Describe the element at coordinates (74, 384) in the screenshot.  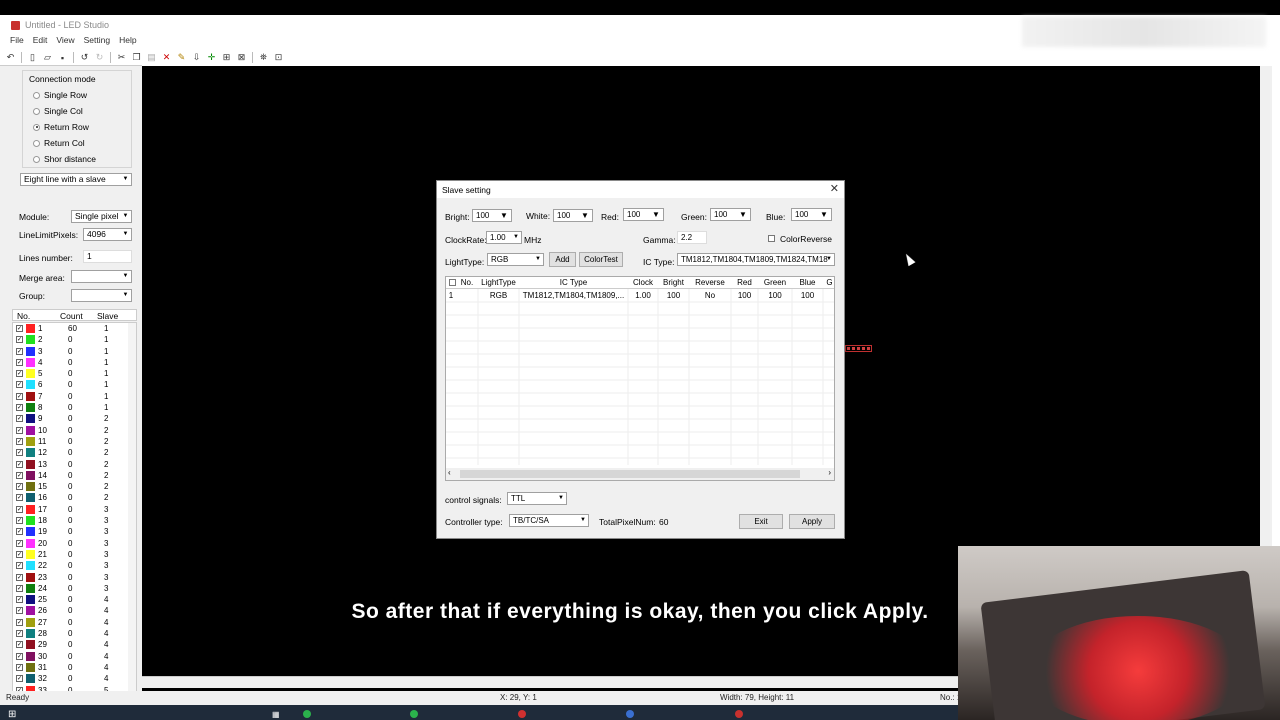
I see `list-item: ✓ 6 0 1` at that location.